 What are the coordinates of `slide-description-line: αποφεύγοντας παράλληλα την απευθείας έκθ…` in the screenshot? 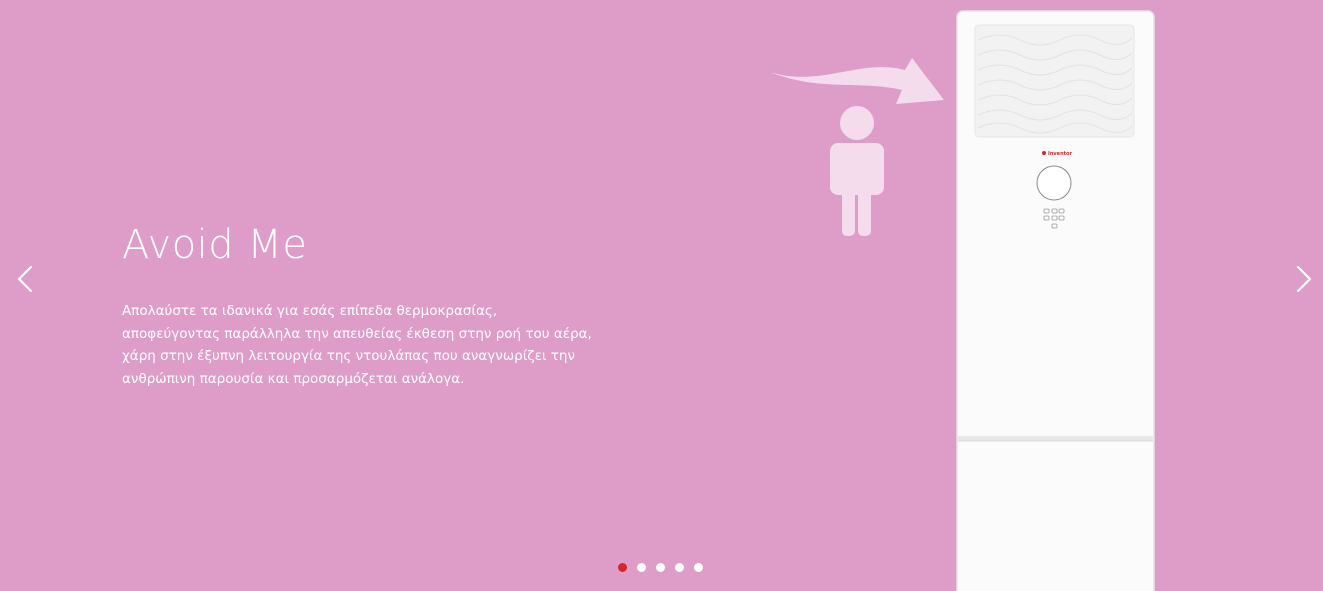 It's located at (357, 333).